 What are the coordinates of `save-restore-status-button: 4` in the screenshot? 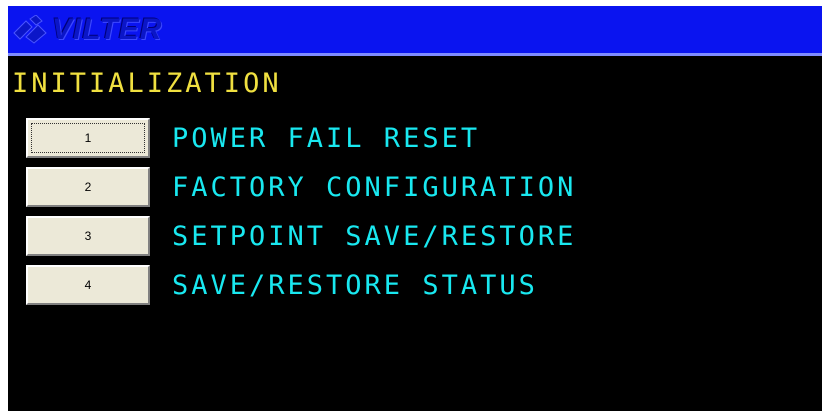 It's located at (88, 285).